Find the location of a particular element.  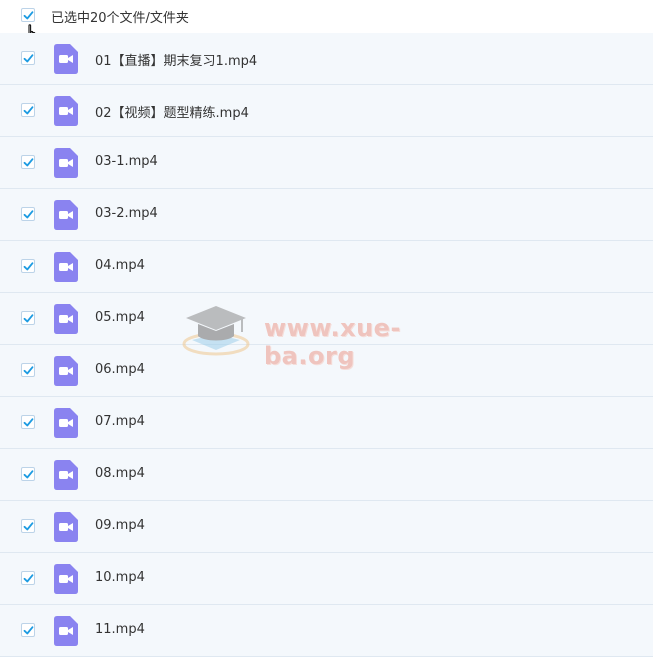

file-name: 08.mp4 is located at coordinates (120, 473).